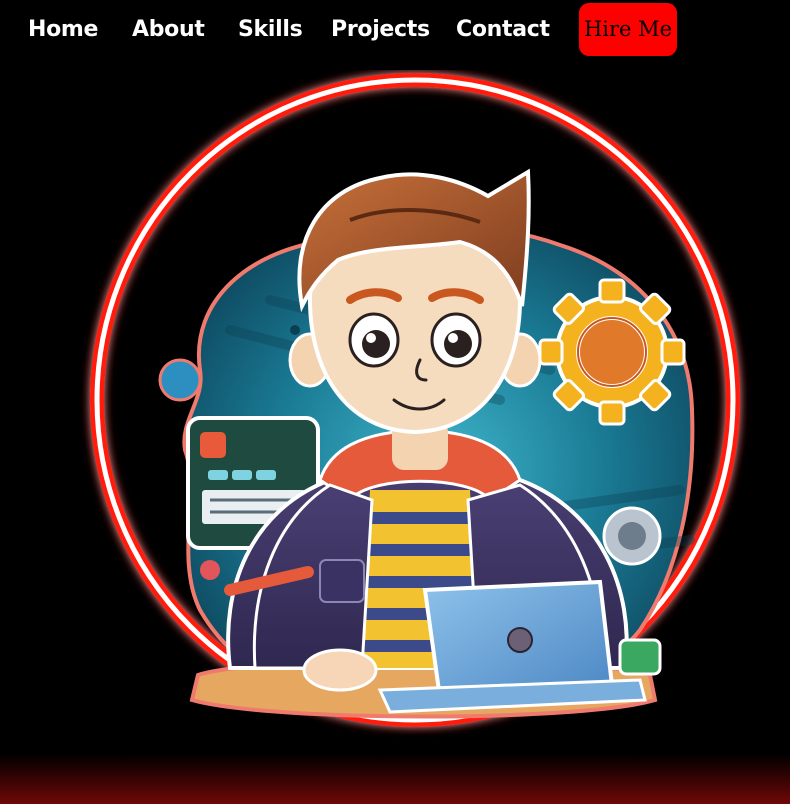 This screenshot has width=790, height=804. I want to click on nav-projects-link: Projects, so click(380, 30).